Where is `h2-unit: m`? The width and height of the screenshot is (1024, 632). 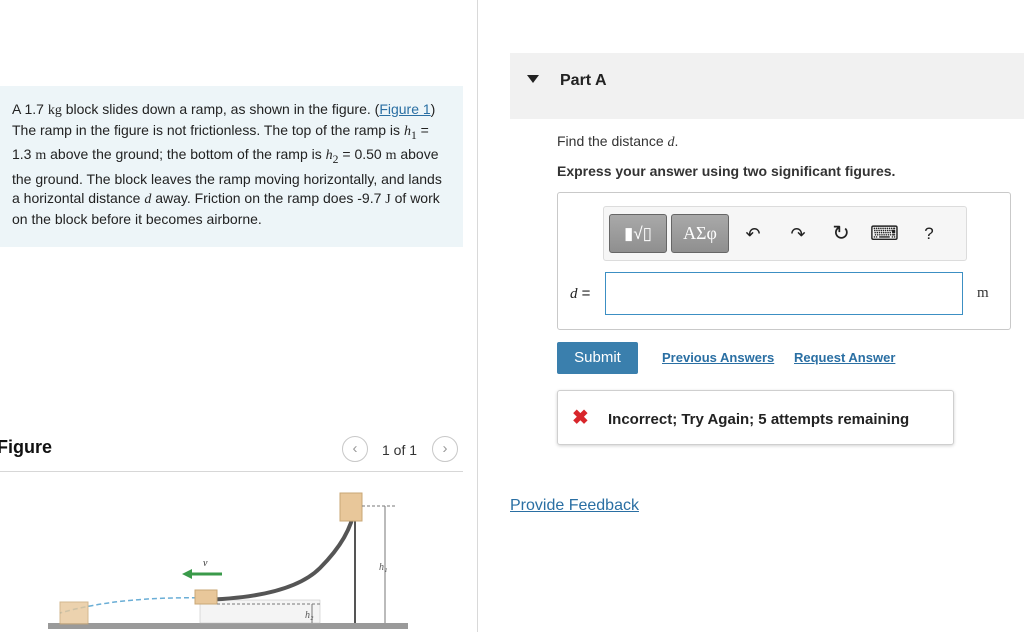
h2-unit: m is located at coordinates (391, 156).